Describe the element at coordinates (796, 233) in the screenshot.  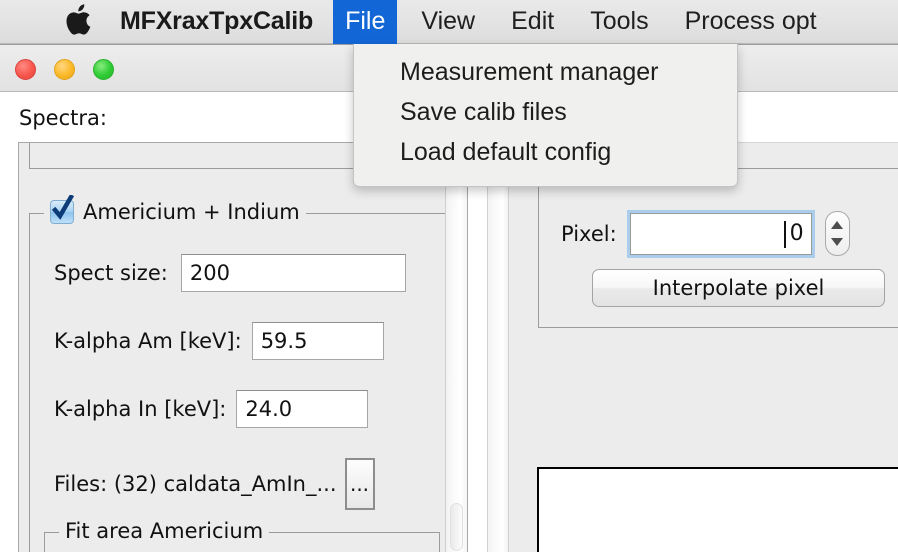
I see `pixel-input-value: 0` at that location.